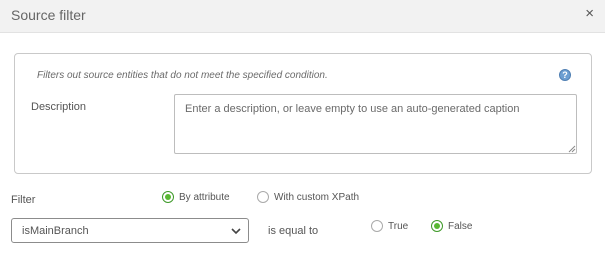 The width and height of the screenshot is (605, 253). Describe the element at coordinates (317, 197) in the screenshot. I see `radio-label: With custom XPath` at that location.